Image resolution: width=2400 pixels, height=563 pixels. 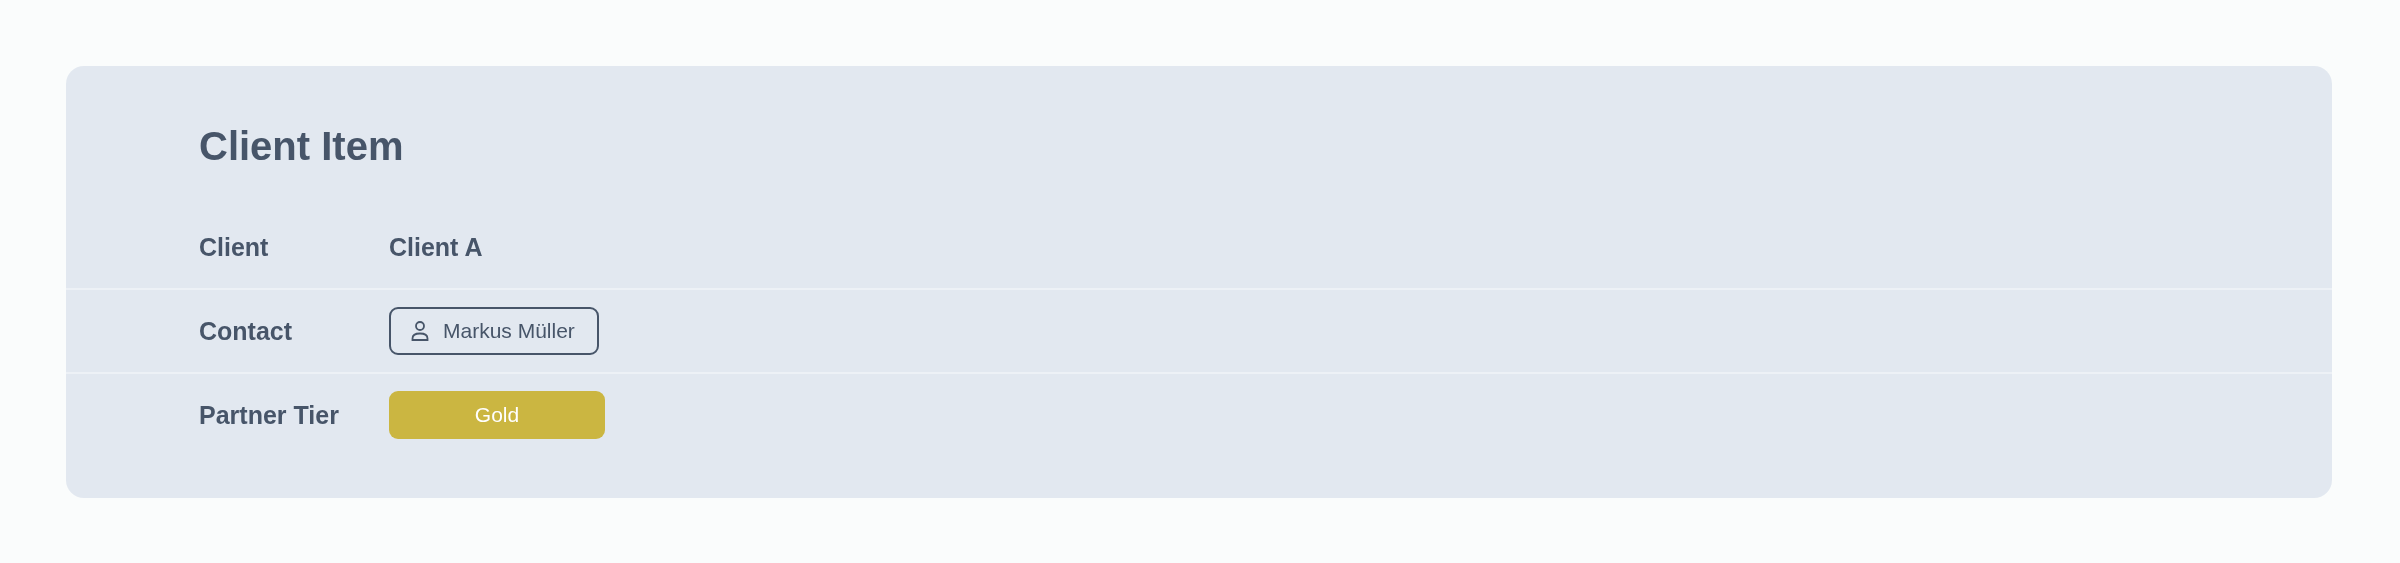 I want to click on card-title: Client Item, so click(x=302, y=146).